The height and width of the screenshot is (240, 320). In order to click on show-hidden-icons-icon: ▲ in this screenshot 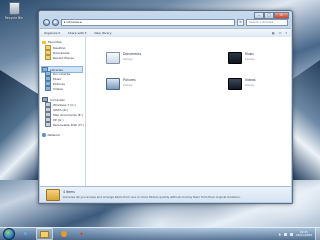, I will do `click(280, 234)`.